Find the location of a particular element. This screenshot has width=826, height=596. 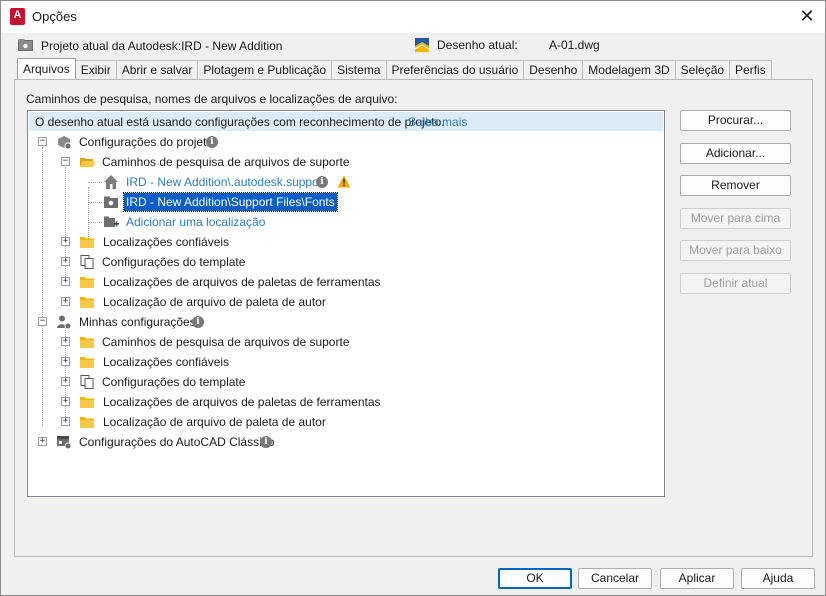

learn-more-link: Saiba mais is located at coordinates (437, 122).